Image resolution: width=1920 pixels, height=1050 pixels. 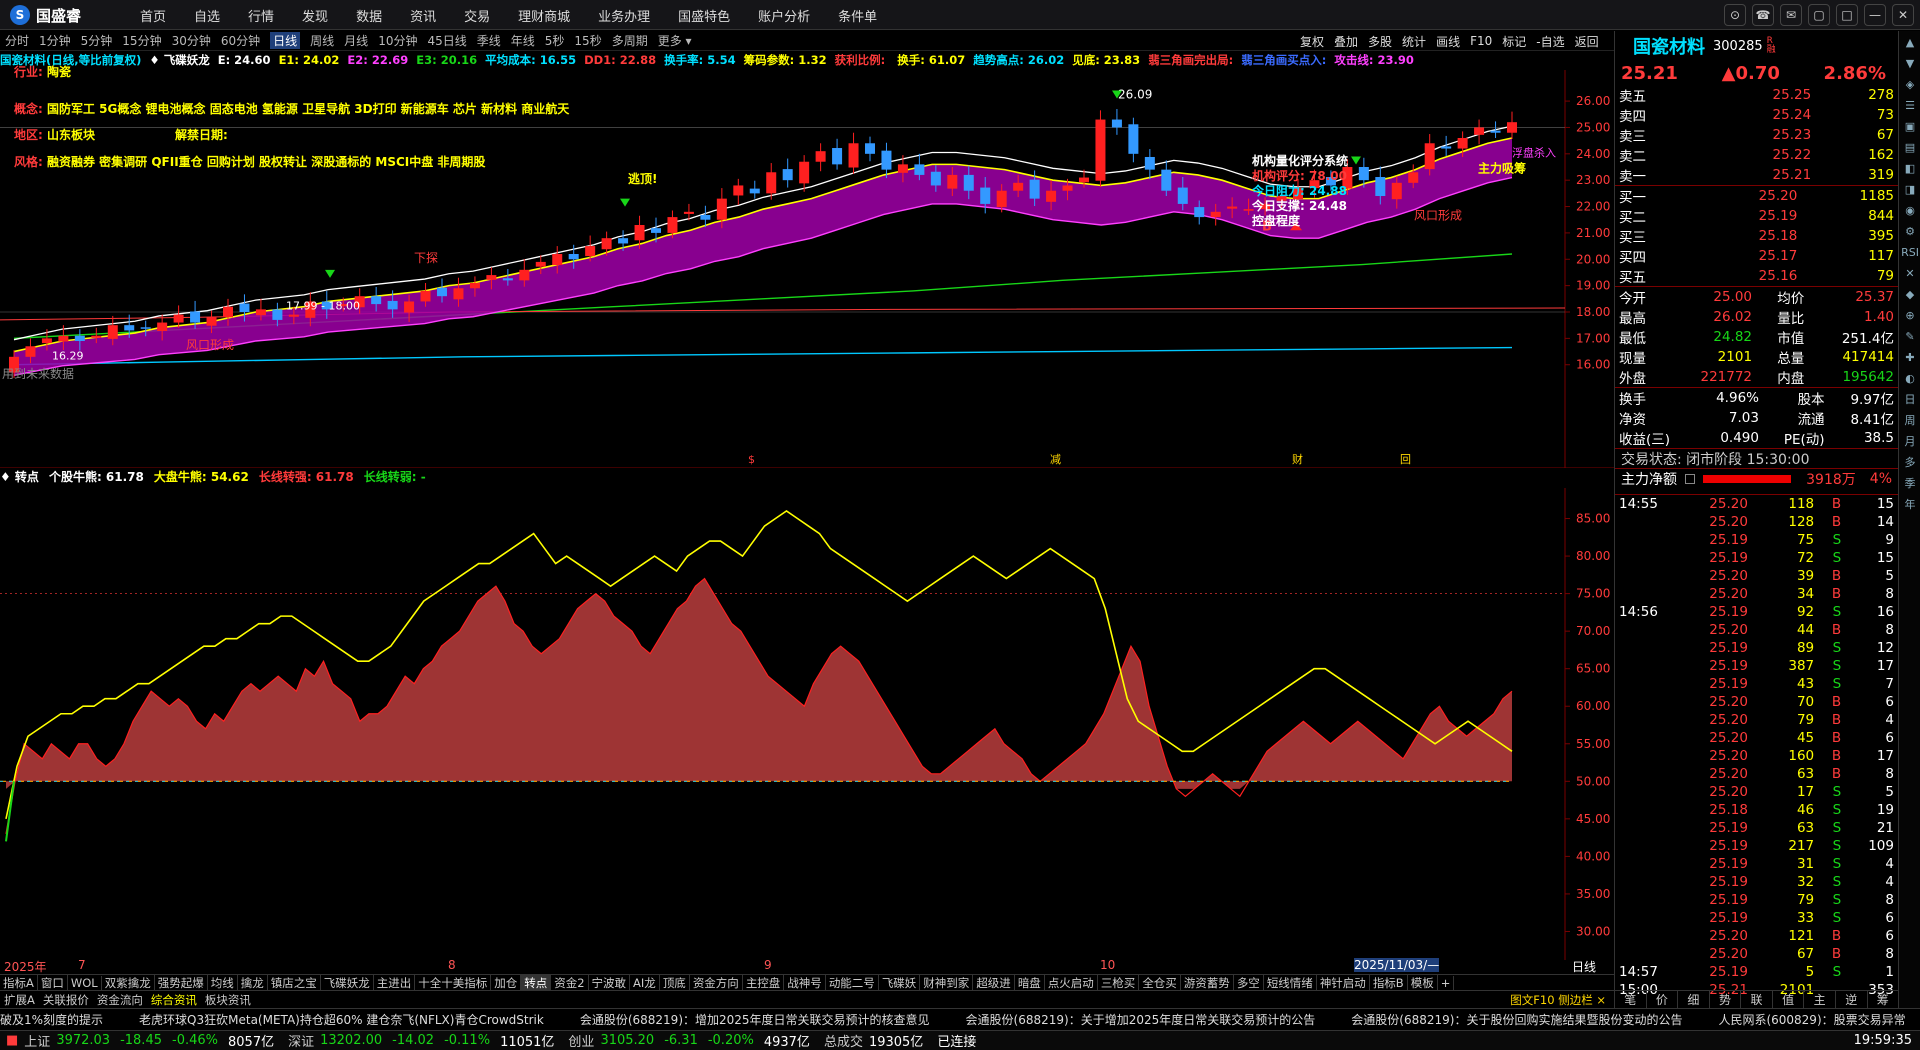 I want to click on nav-item: 交易, so click(x=477, y=15).